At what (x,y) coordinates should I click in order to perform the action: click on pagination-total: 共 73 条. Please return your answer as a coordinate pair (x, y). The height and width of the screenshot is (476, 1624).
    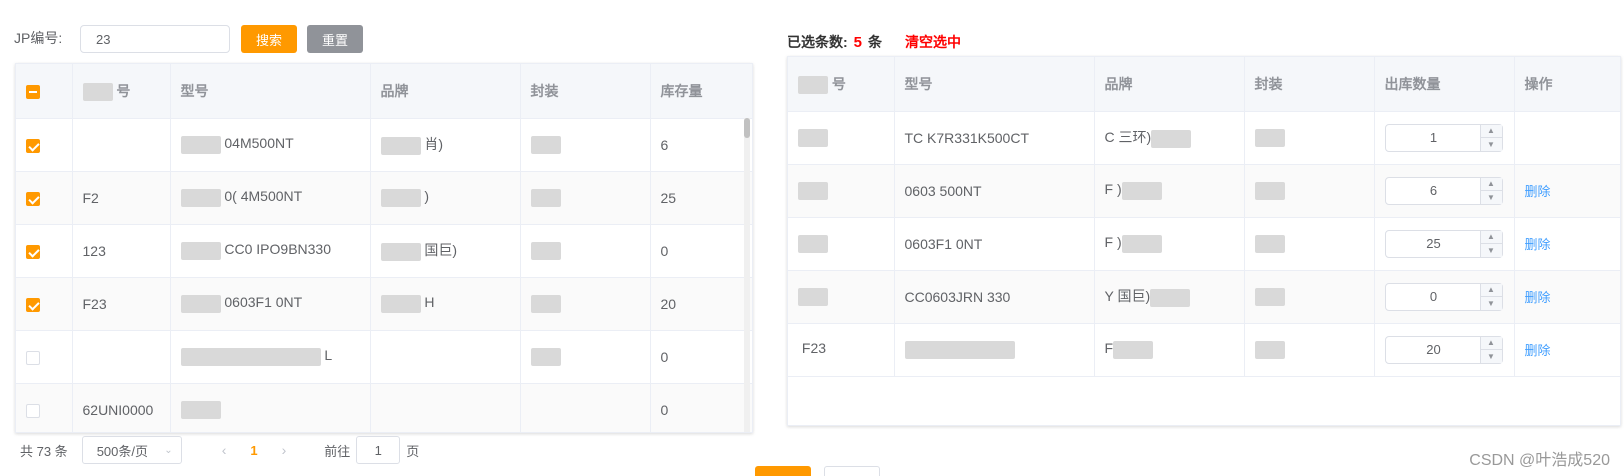
    Looking at the image, I should click on (44, 451).